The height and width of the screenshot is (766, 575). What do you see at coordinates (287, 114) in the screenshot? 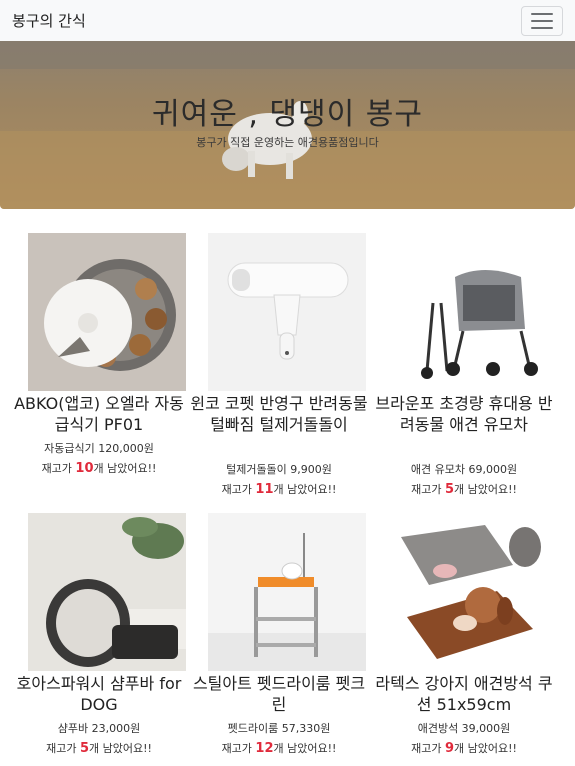
I see `hero-title: 귀여운 , 댕댕이 봉구` at bounding box center [287, 114].